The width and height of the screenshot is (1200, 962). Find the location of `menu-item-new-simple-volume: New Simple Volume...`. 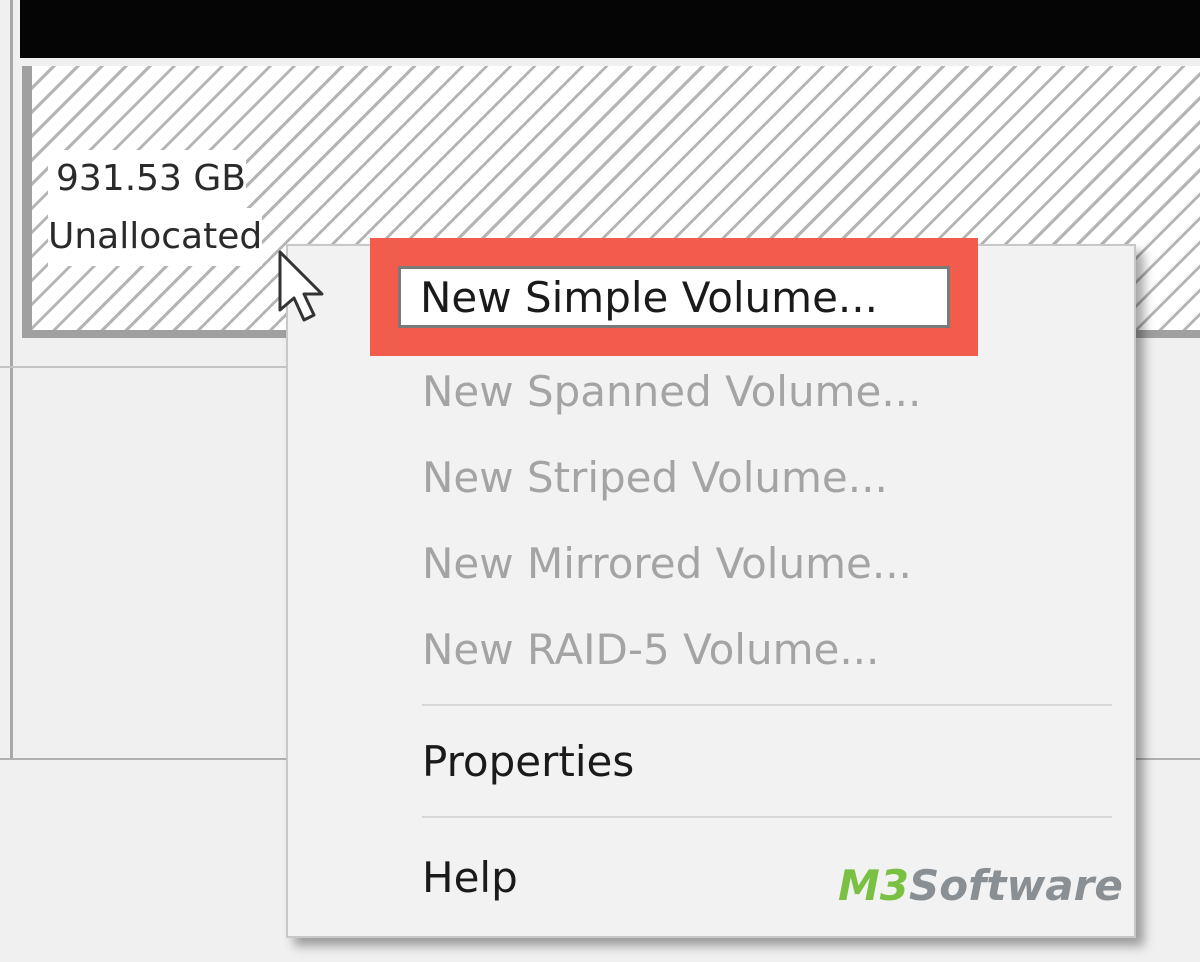

menu-item-new-simple-volume: New Simple Volume... is located at coordinates (649, 298).